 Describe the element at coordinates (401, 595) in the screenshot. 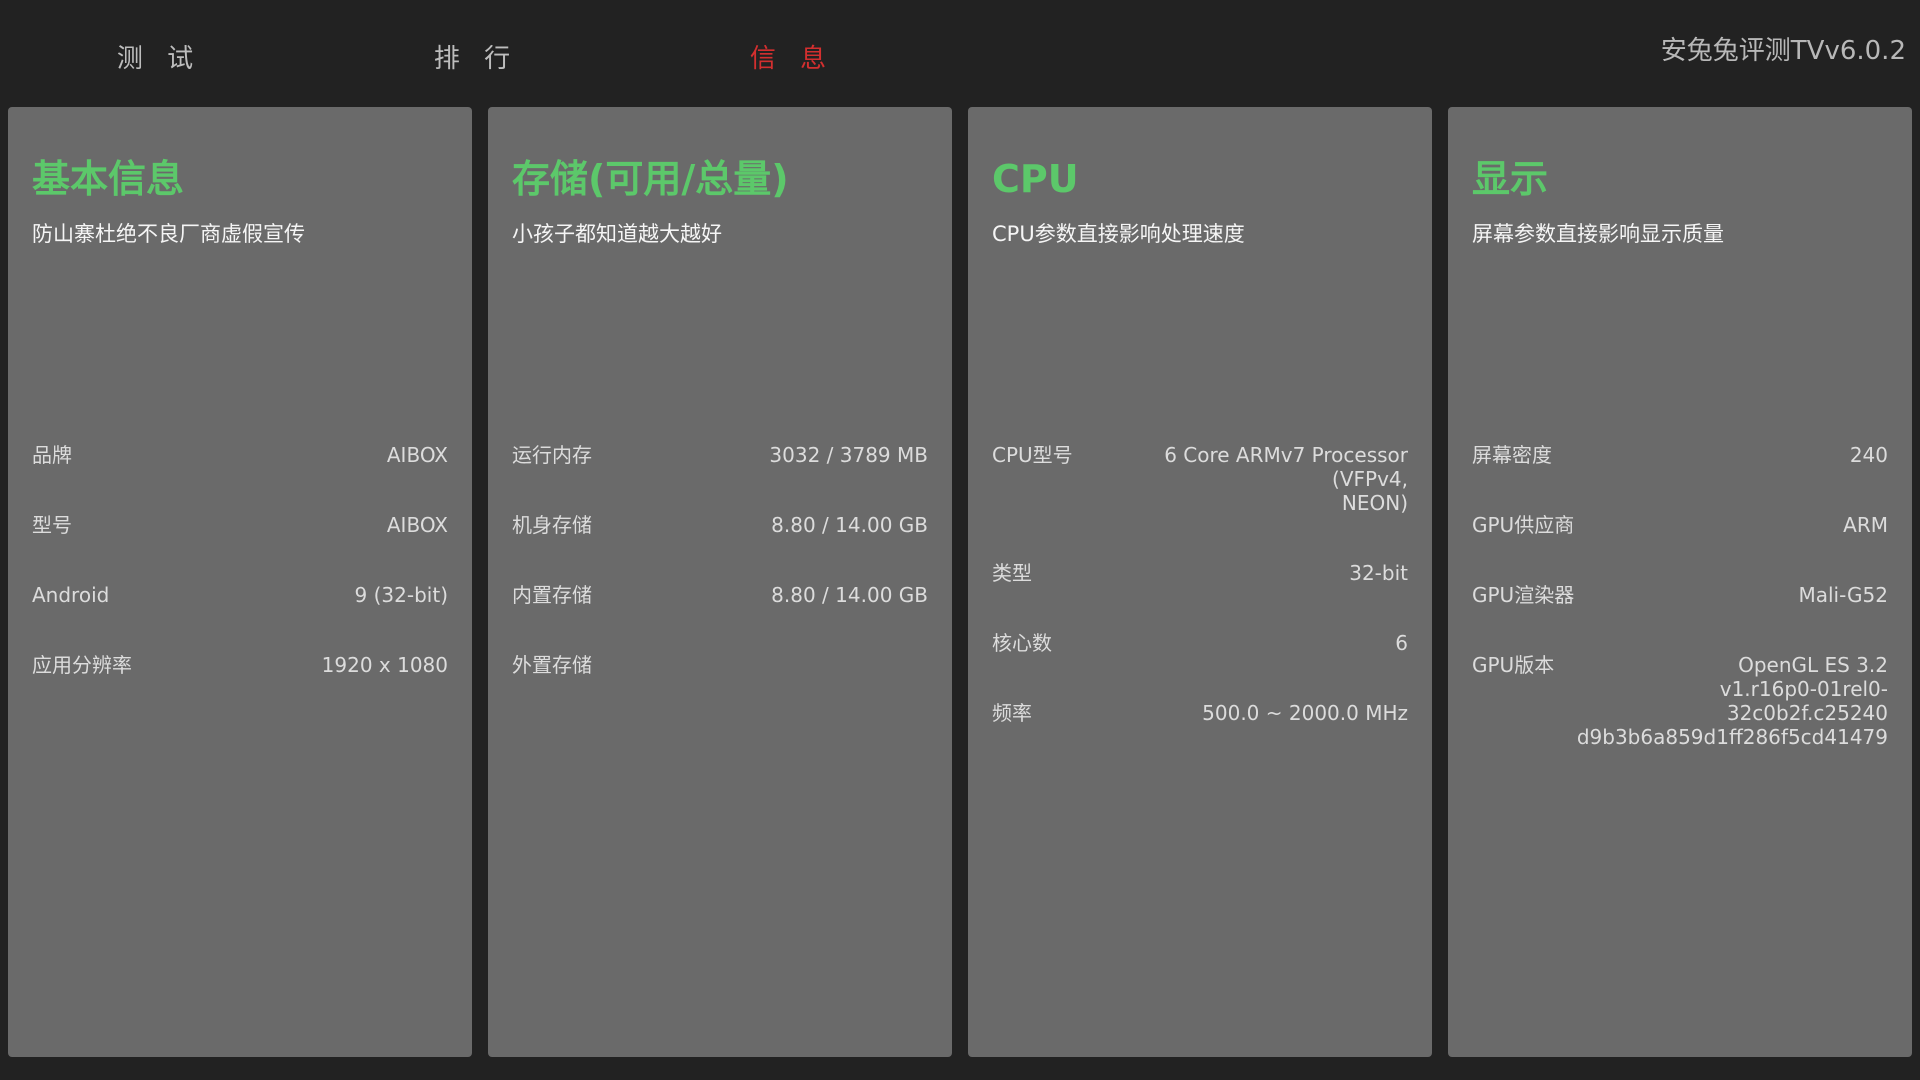

I see `row-value: 9 (32-bit)` at that location.